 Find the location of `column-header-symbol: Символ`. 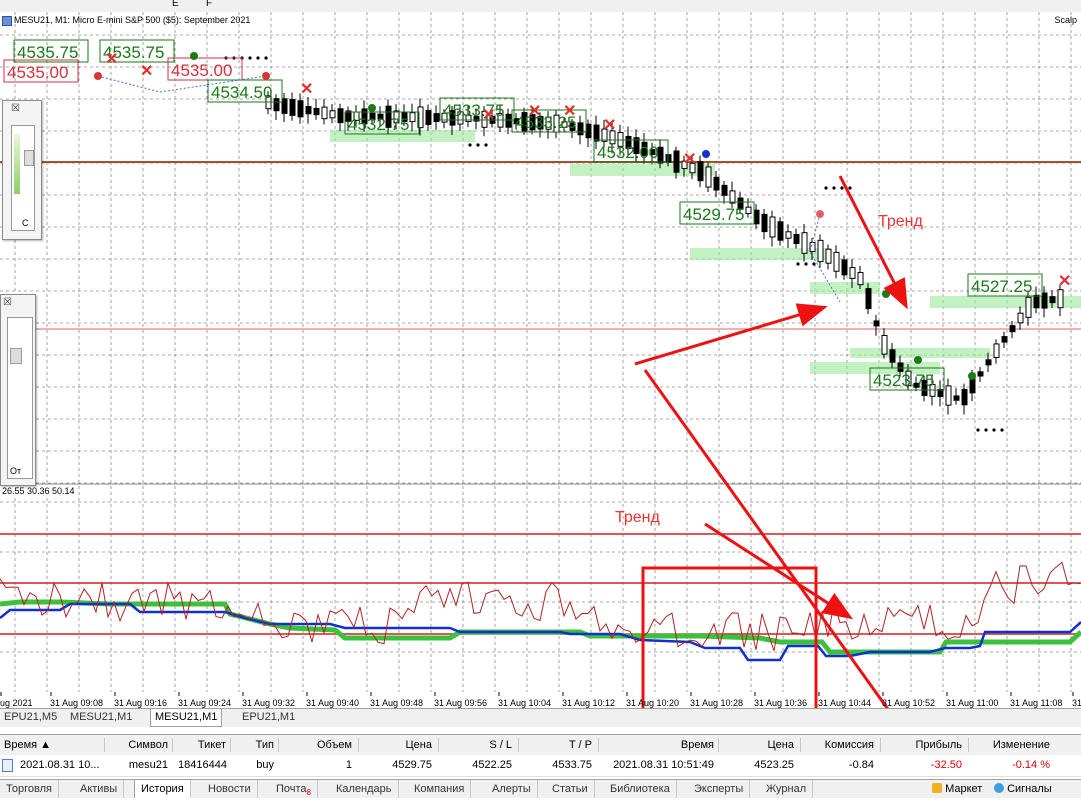

column-header-symbol: Символ is located at coordinates (137, 745).